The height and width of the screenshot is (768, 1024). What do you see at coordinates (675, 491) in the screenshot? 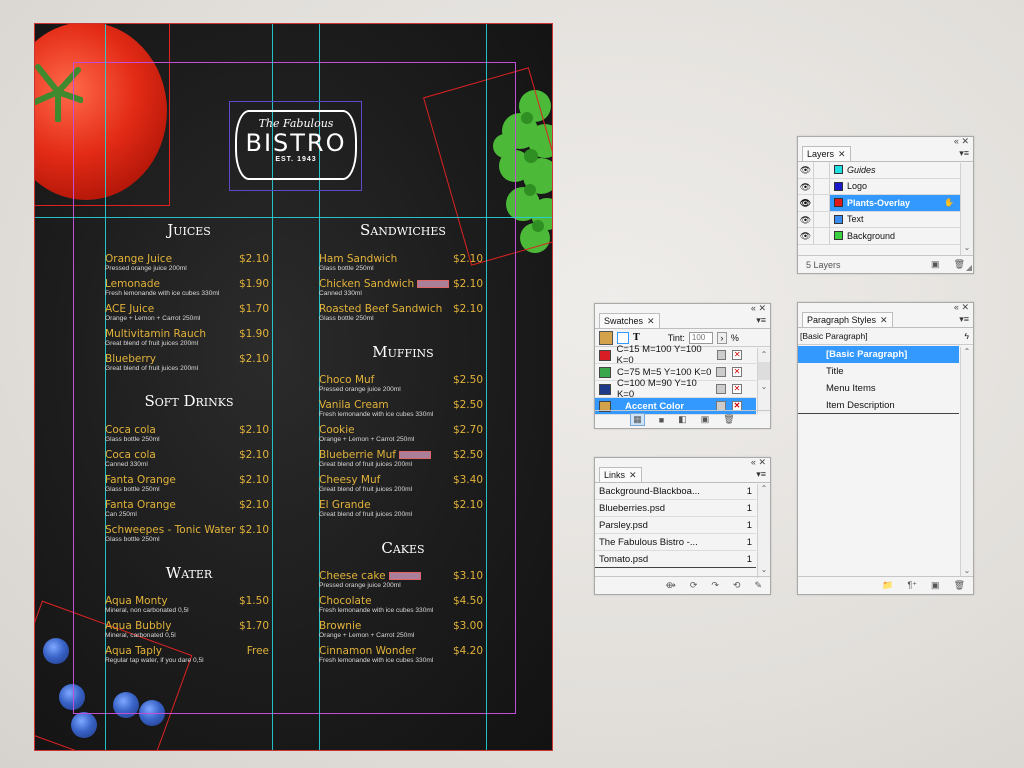
I see `link-row: Background-Blackboa... 1` at bounding box center [675, 491].